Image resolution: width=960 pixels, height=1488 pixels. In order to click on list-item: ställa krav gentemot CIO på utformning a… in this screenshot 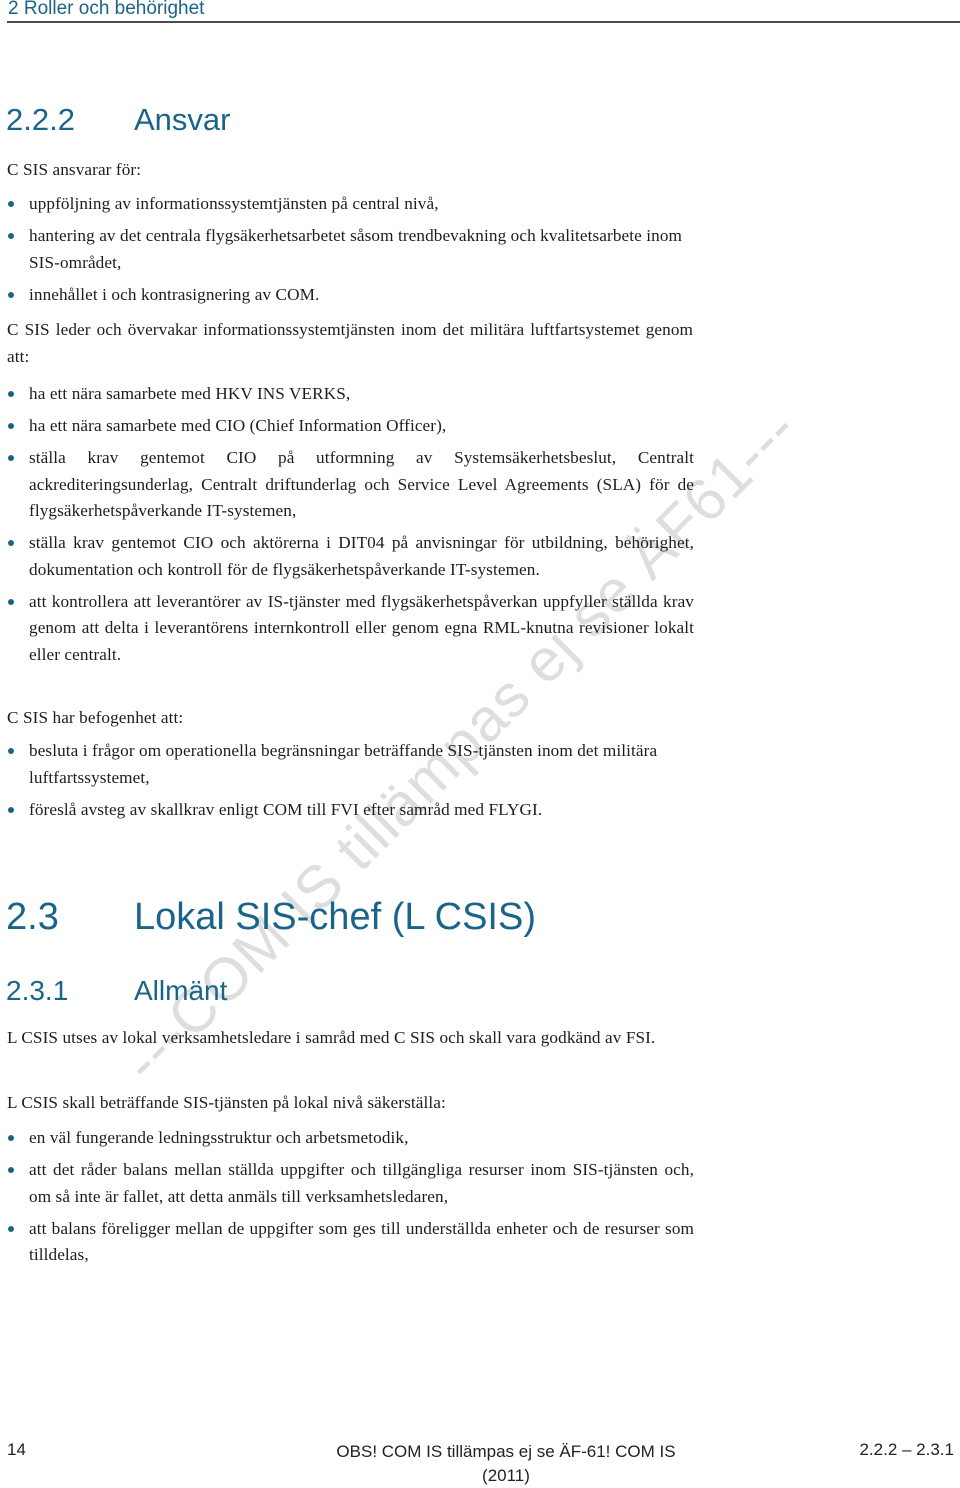, I will do `click(347, 485)`.